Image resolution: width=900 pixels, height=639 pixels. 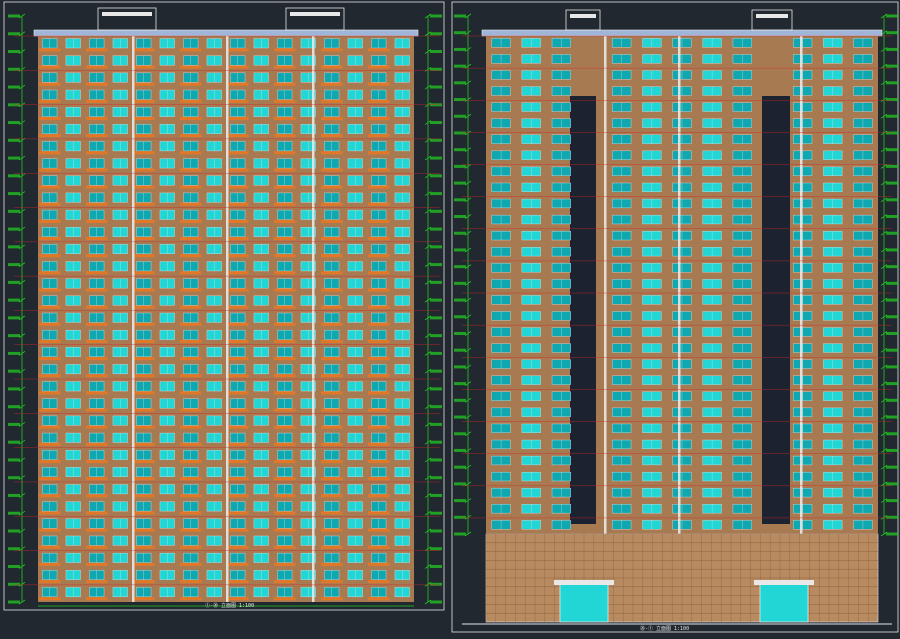 I want to click on podium-base, so click(x=677, y=579).